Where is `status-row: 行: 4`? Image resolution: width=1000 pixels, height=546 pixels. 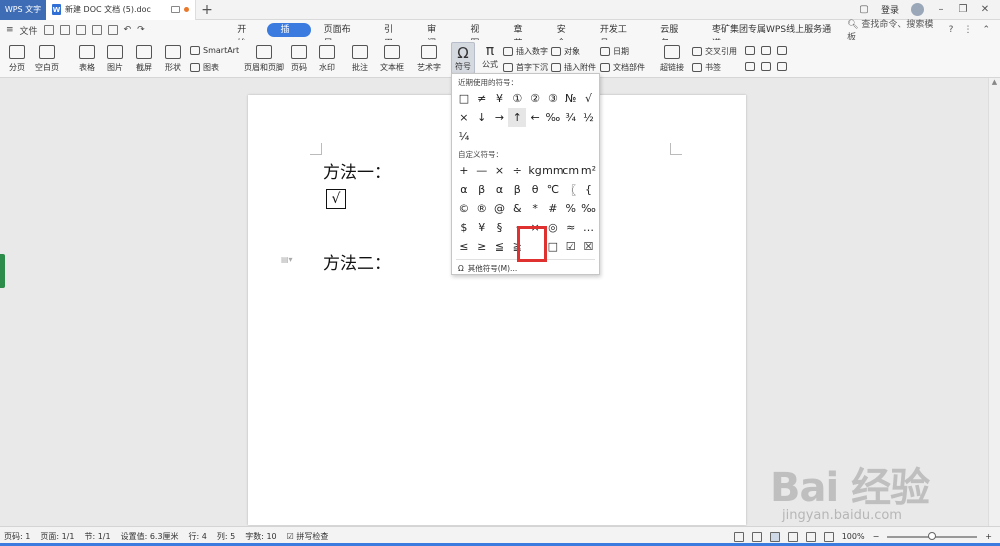
status-row: 行: 4 is located at coordinates (198, 536).